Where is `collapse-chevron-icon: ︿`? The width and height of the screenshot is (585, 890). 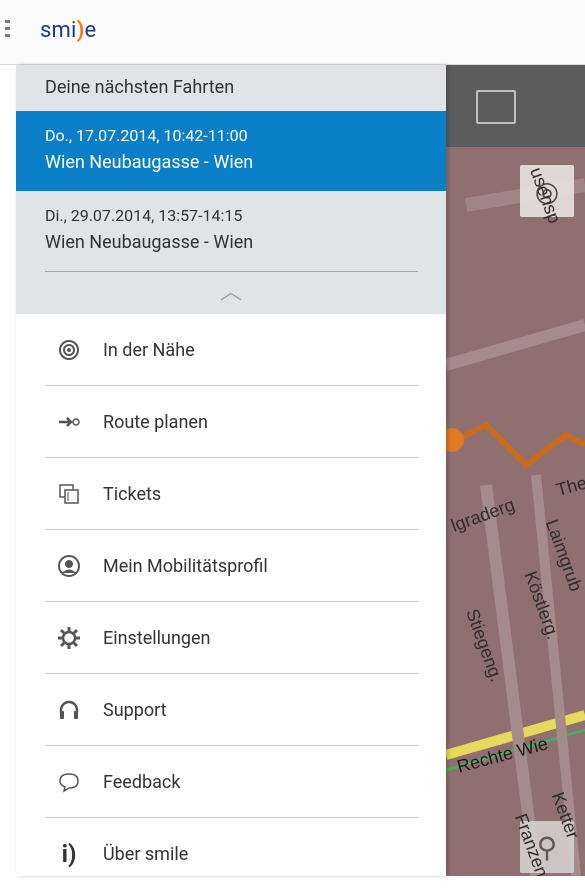
collapse-chevron-icon: ︿ is located at coordinates (231, 293).